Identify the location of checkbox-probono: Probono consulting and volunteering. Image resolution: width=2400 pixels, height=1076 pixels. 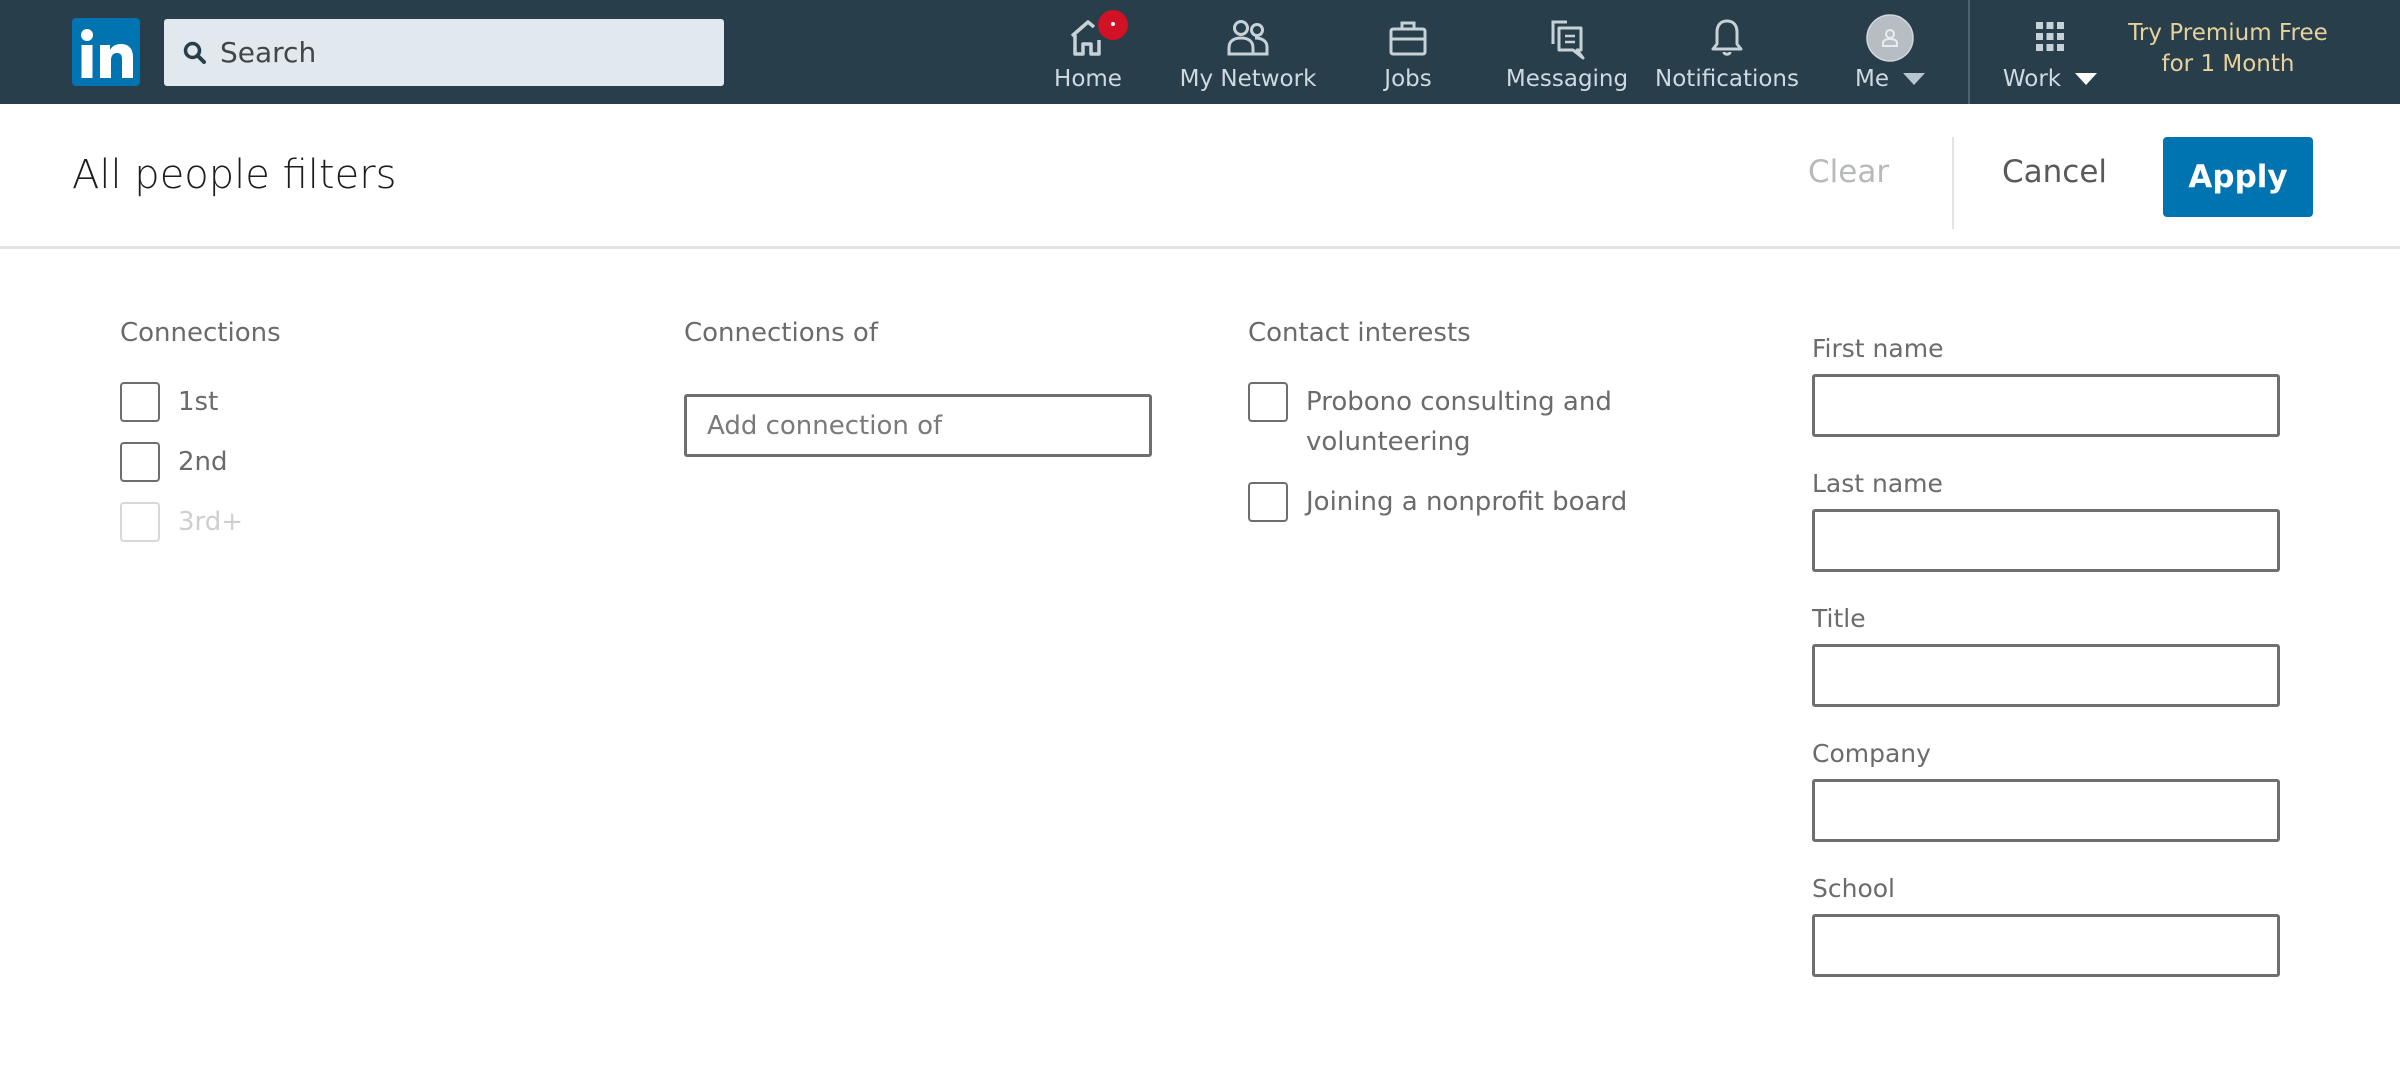
(1498, 422).